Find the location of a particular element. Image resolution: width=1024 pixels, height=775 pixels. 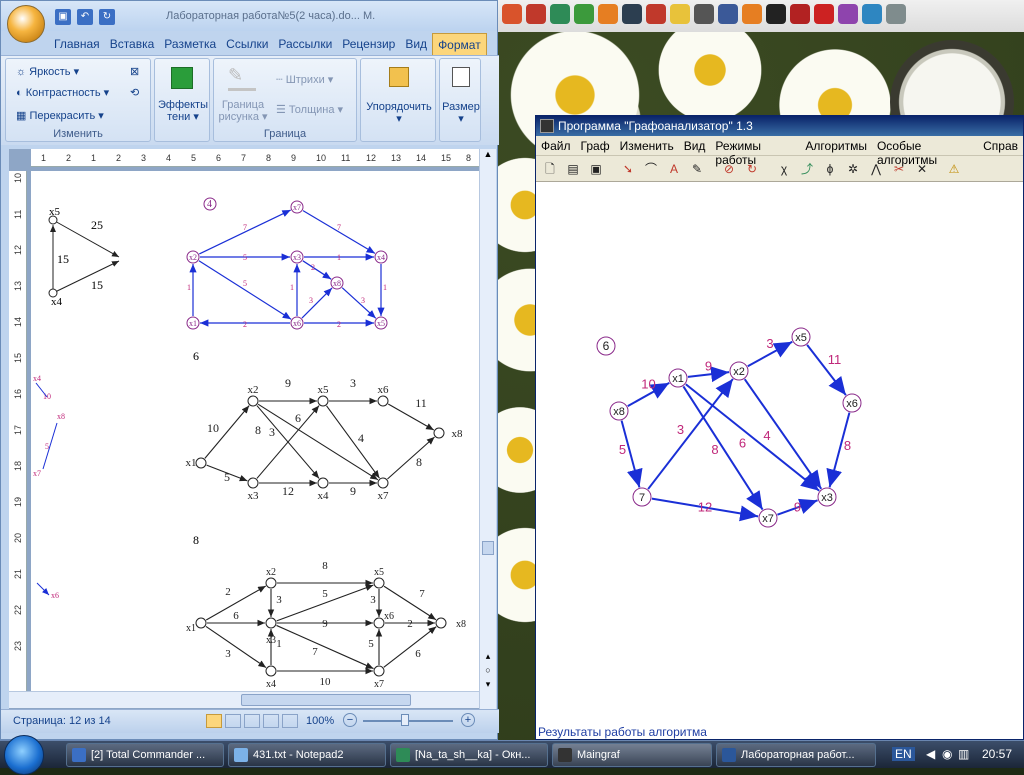

vertical-scrollbar: ▲ ▴ ○ ▾ is located at coordinates (487, 429).